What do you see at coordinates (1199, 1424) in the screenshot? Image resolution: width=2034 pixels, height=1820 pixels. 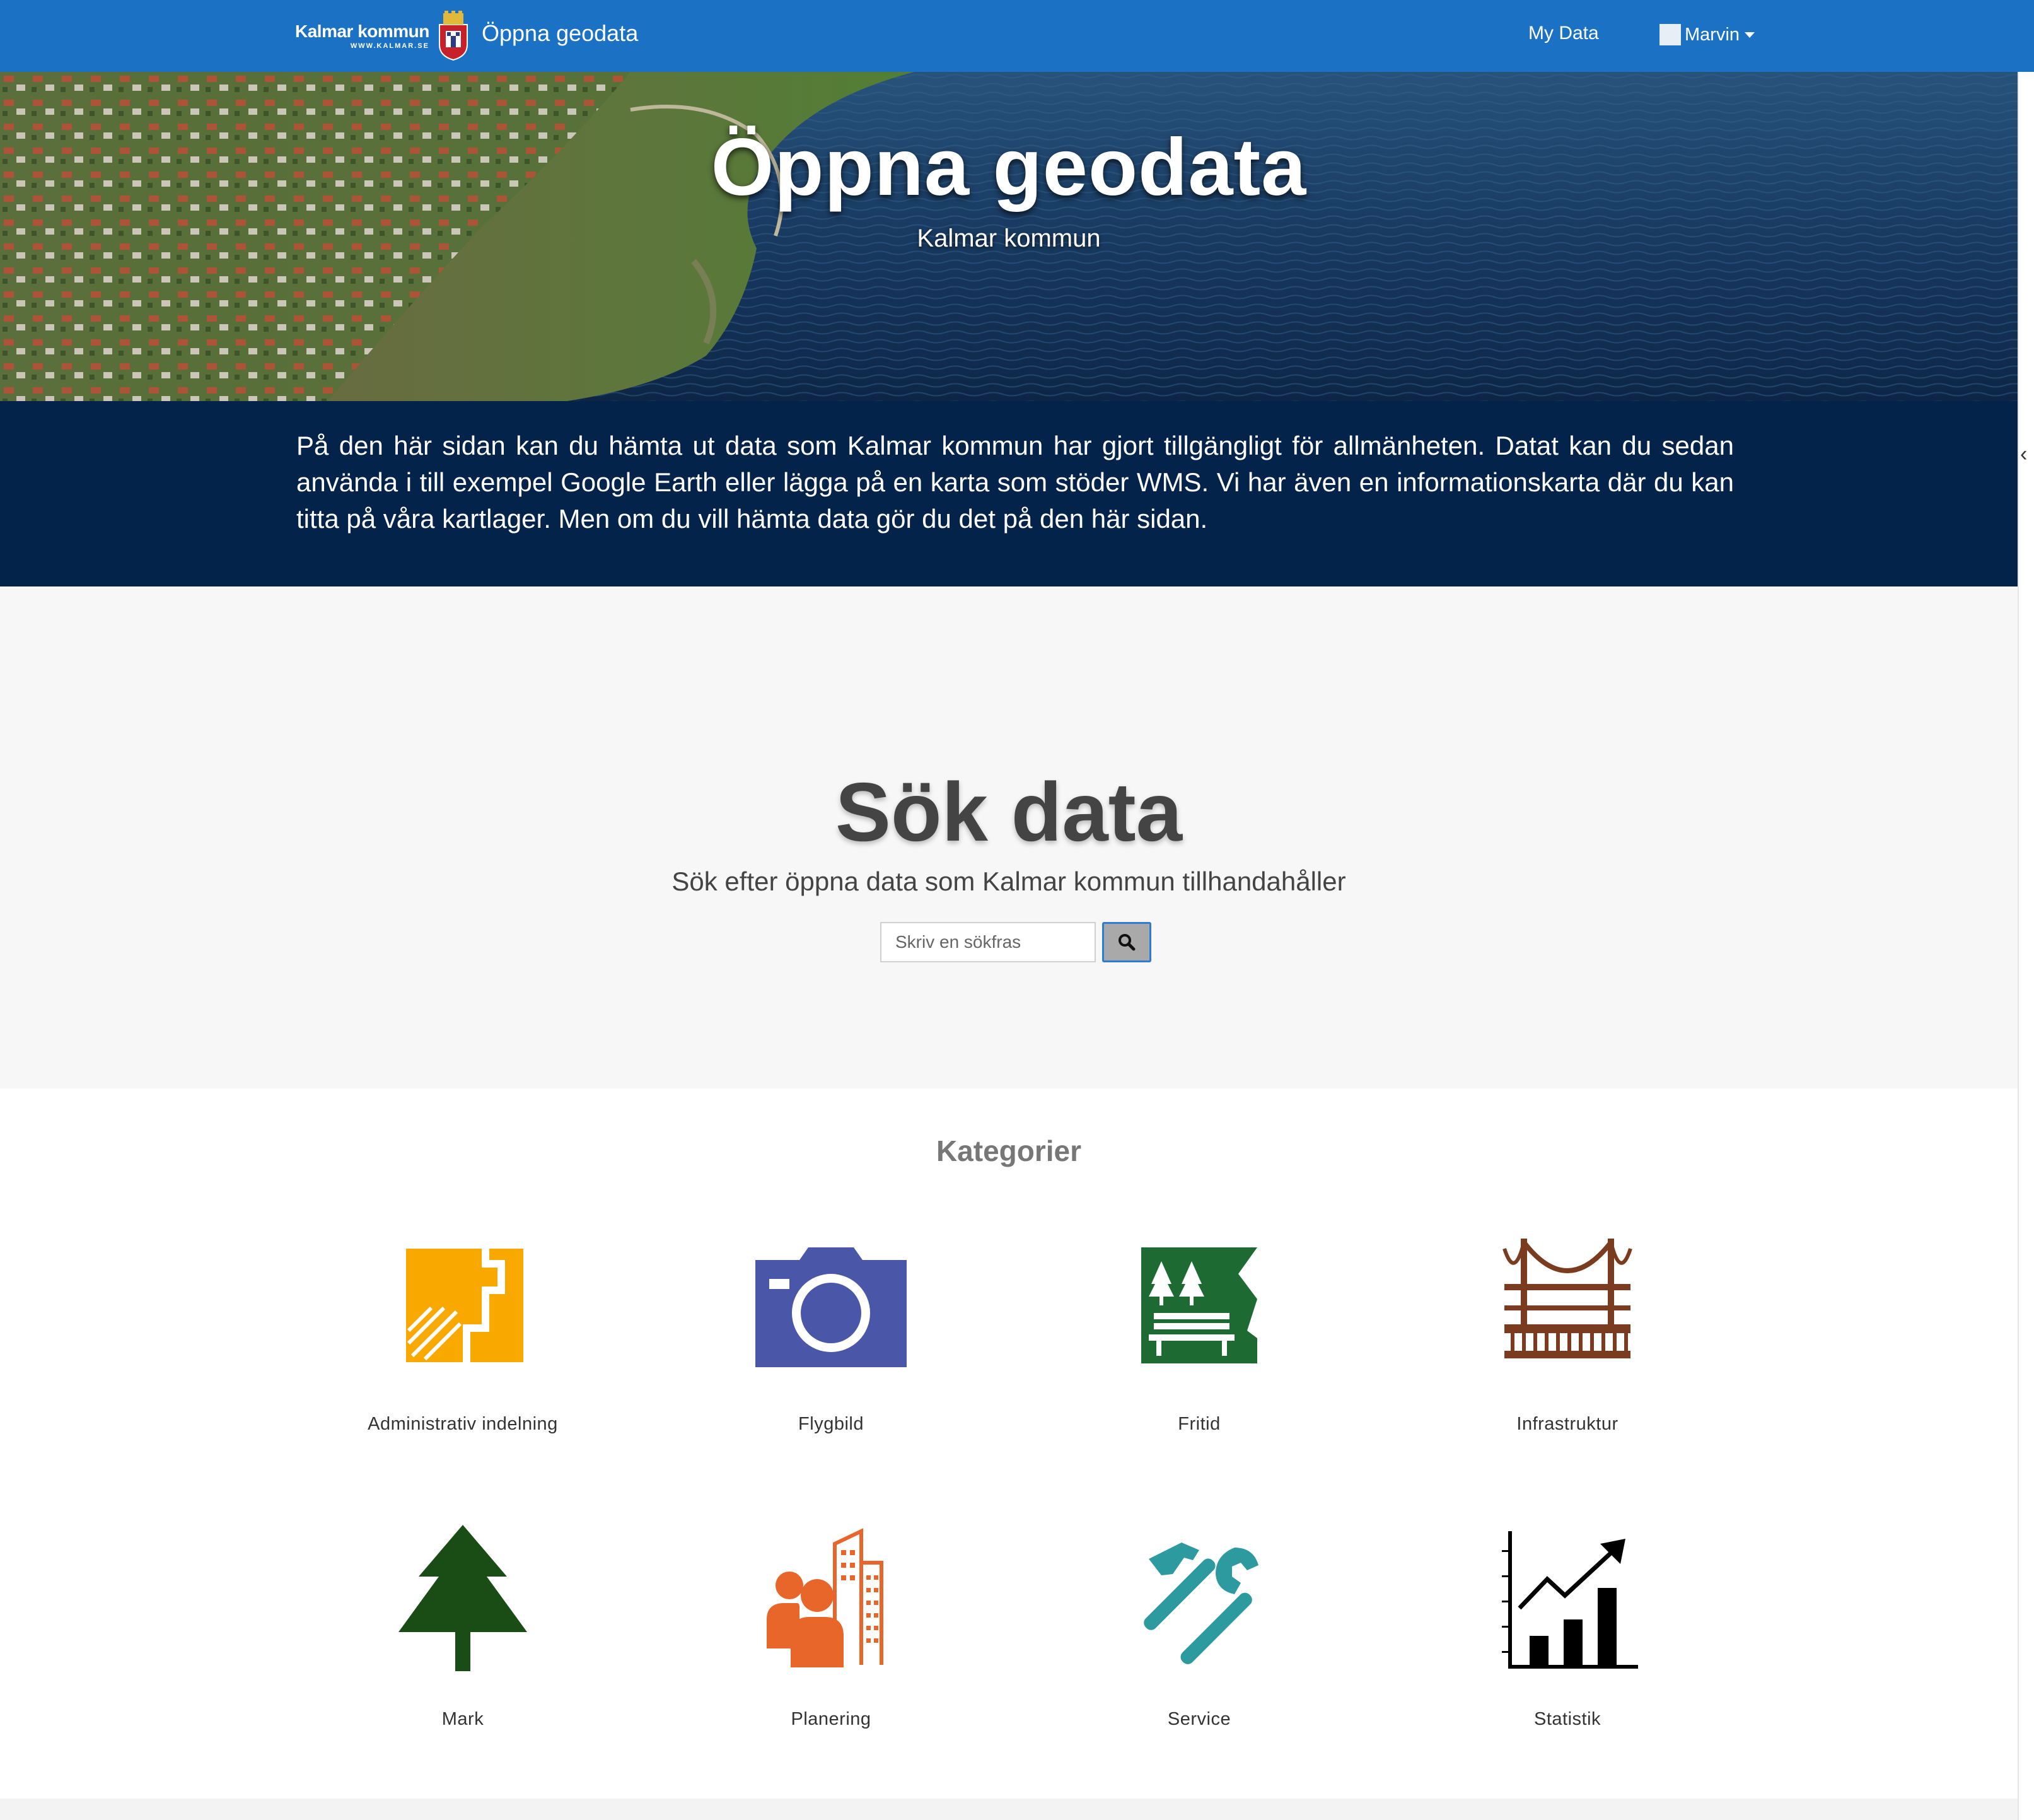 I see `category-label: Fritid` at bounding box center [1199, 1424].